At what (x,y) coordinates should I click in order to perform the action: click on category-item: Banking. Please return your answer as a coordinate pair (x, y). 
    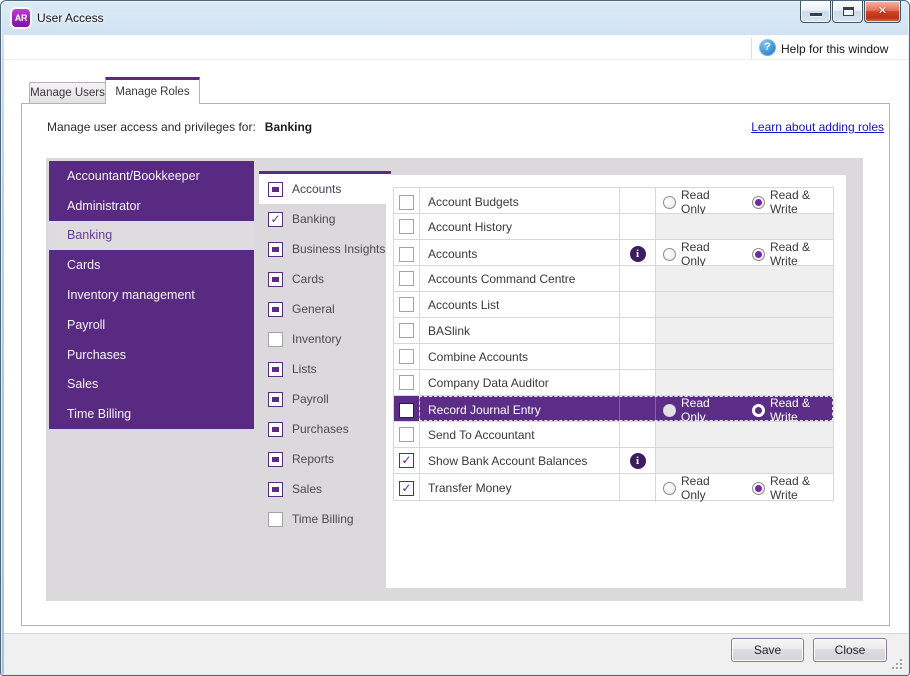
    Looking at the image, I should click on (324, 219).